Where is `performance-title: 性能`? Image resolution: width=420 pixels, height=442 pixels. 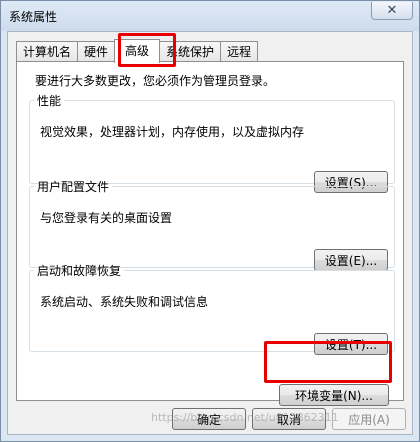 performance-title: 性能 is located at coordinates (49, 101).